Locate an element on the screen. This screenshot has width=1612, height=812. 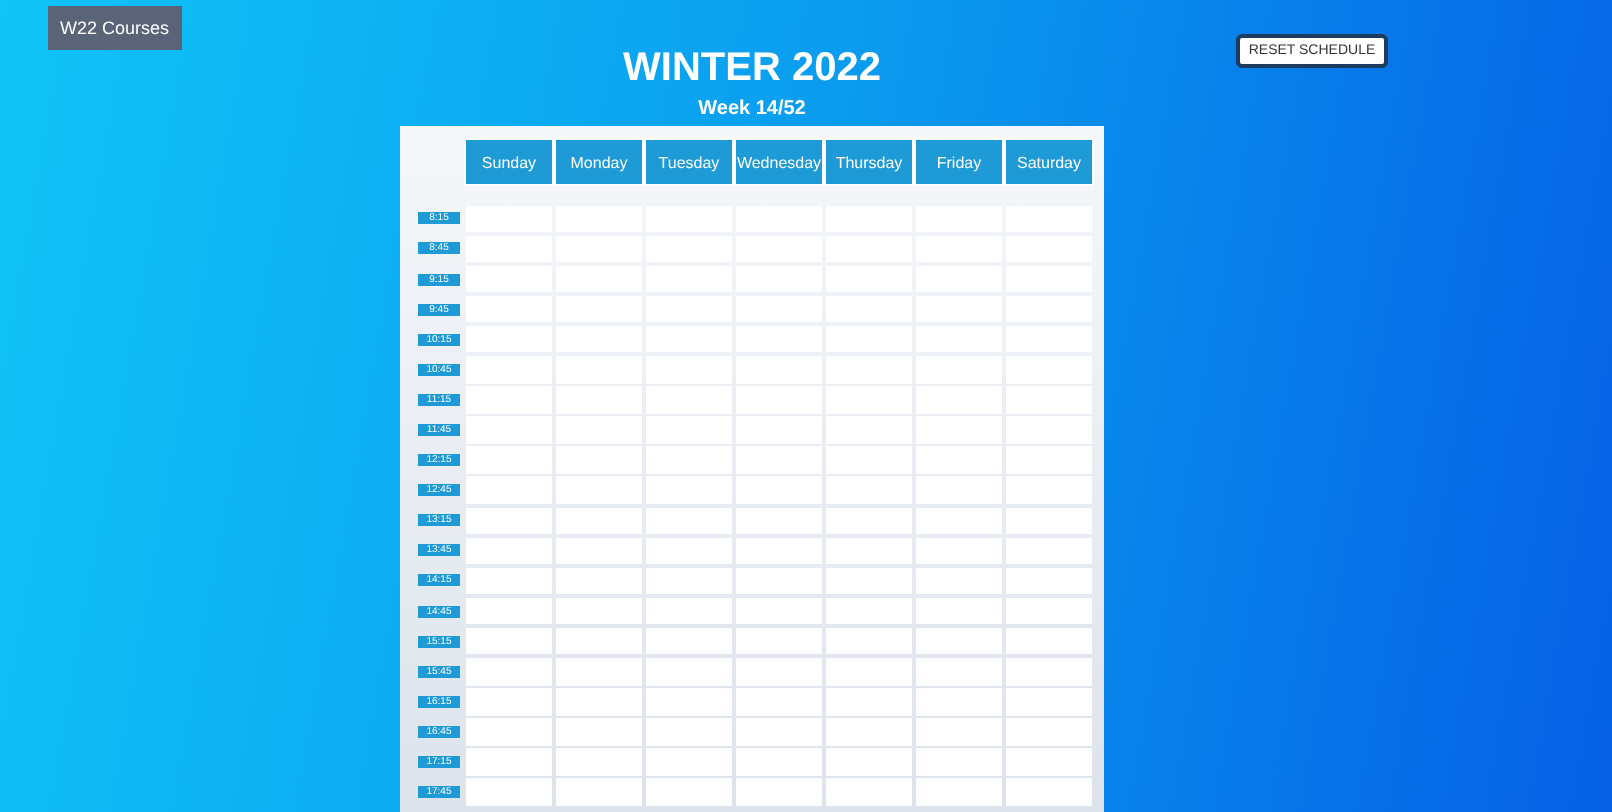
week-label: Week 14/52 is located at coordinates (752, 110).